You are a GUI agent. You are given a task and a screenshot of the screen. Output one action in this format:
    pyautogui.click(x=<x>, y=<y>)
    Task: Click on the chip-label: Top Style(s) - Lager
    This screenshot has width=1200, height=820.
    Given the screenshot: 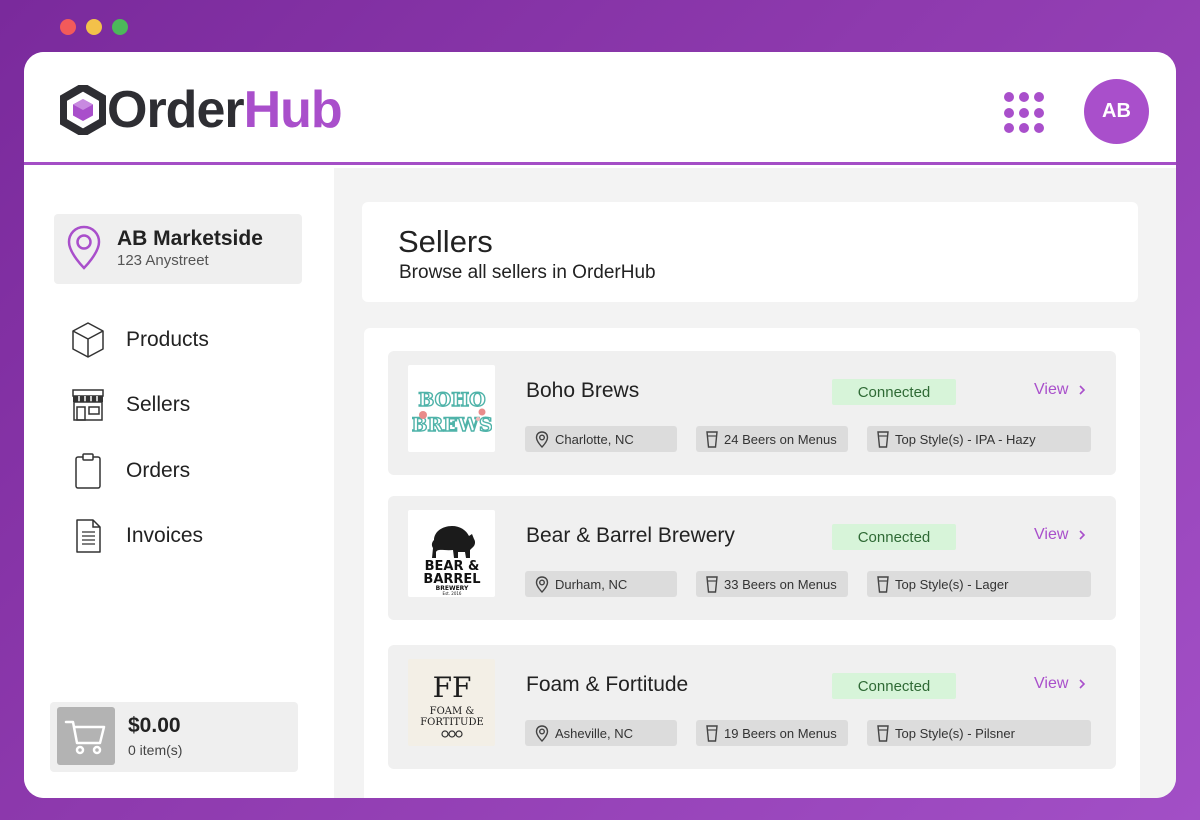 What is the action you would take?
    pyautogui.click(x=952, y=584)
    